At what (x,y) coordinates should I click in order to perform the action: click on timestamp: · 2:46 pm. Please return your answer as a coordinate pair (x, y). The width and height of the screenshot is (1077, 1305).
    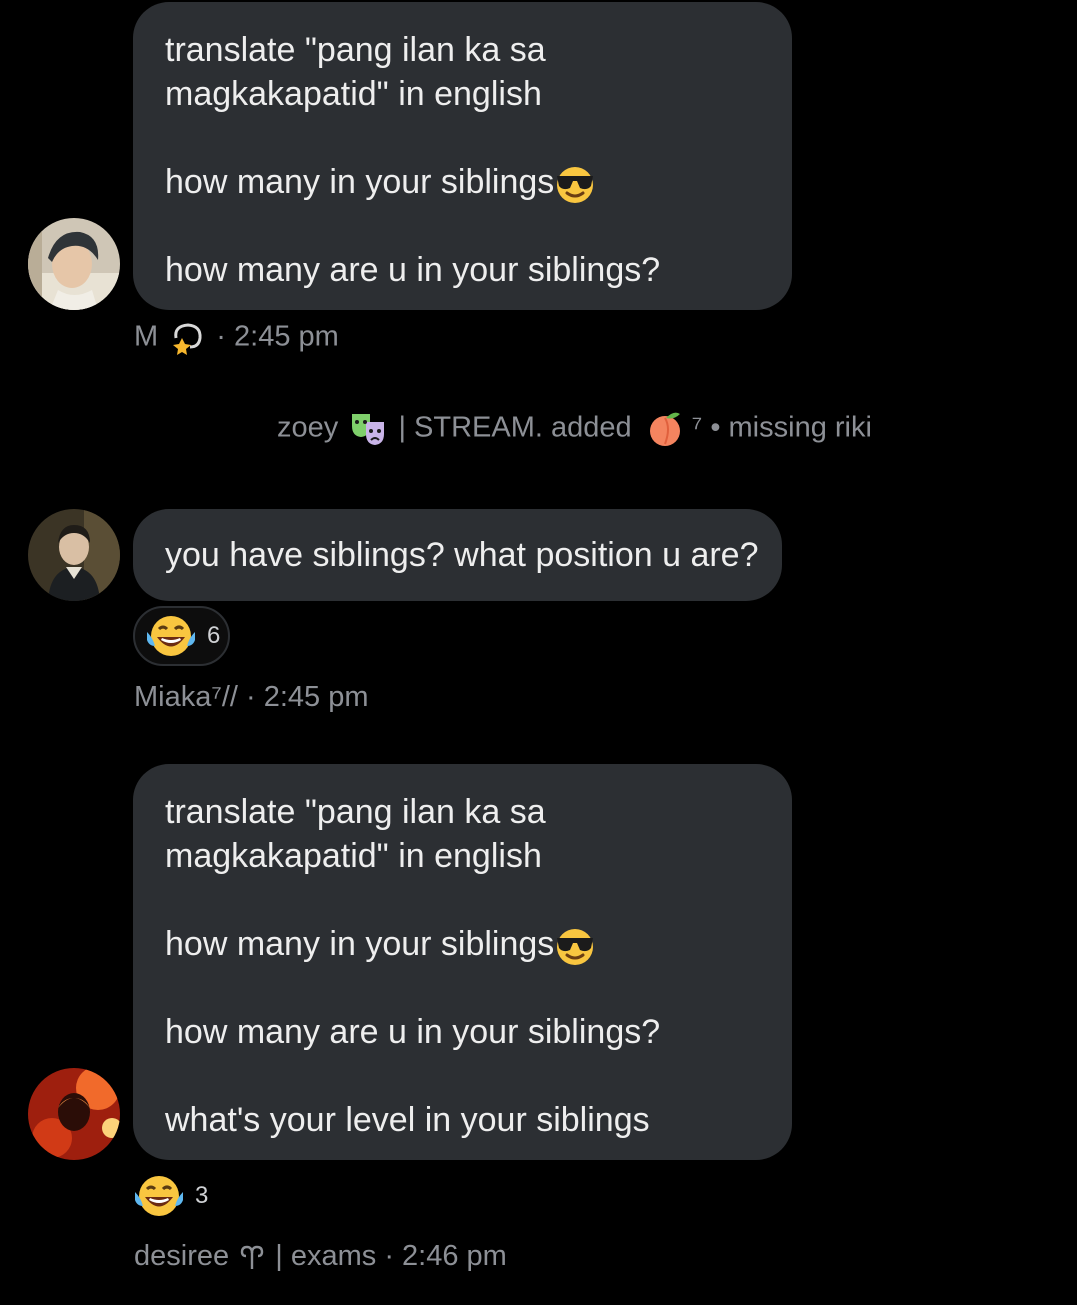
    Looking at the image, I should click on (445, 1256).